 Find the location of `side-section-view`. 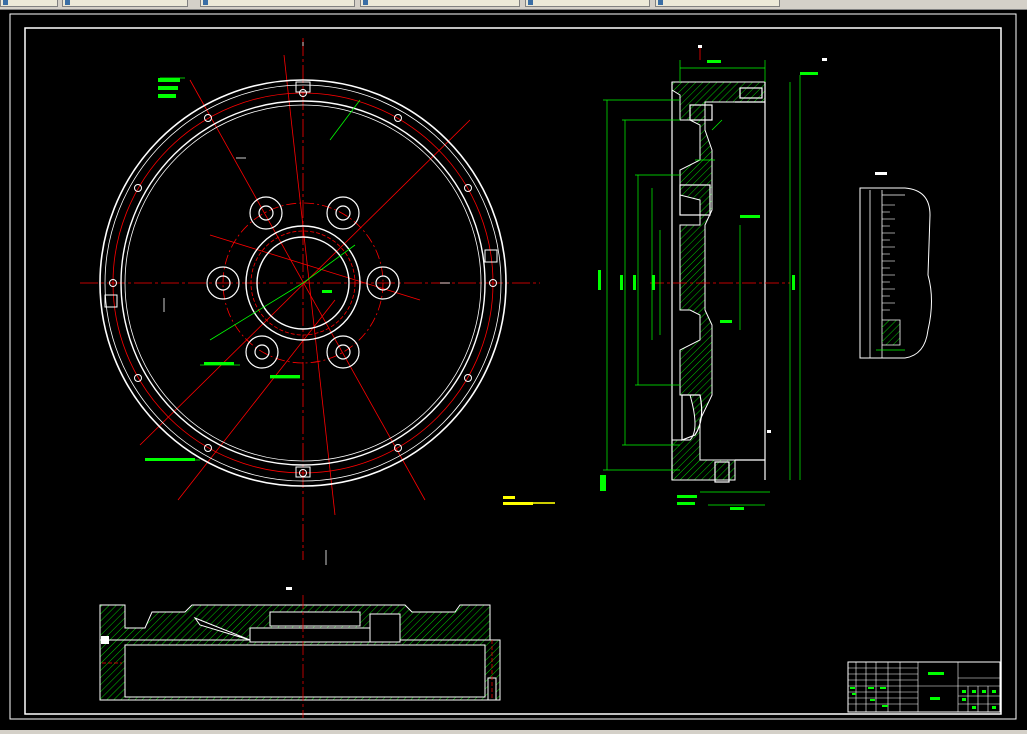

side-section-view is located at coordinates (712, 277).